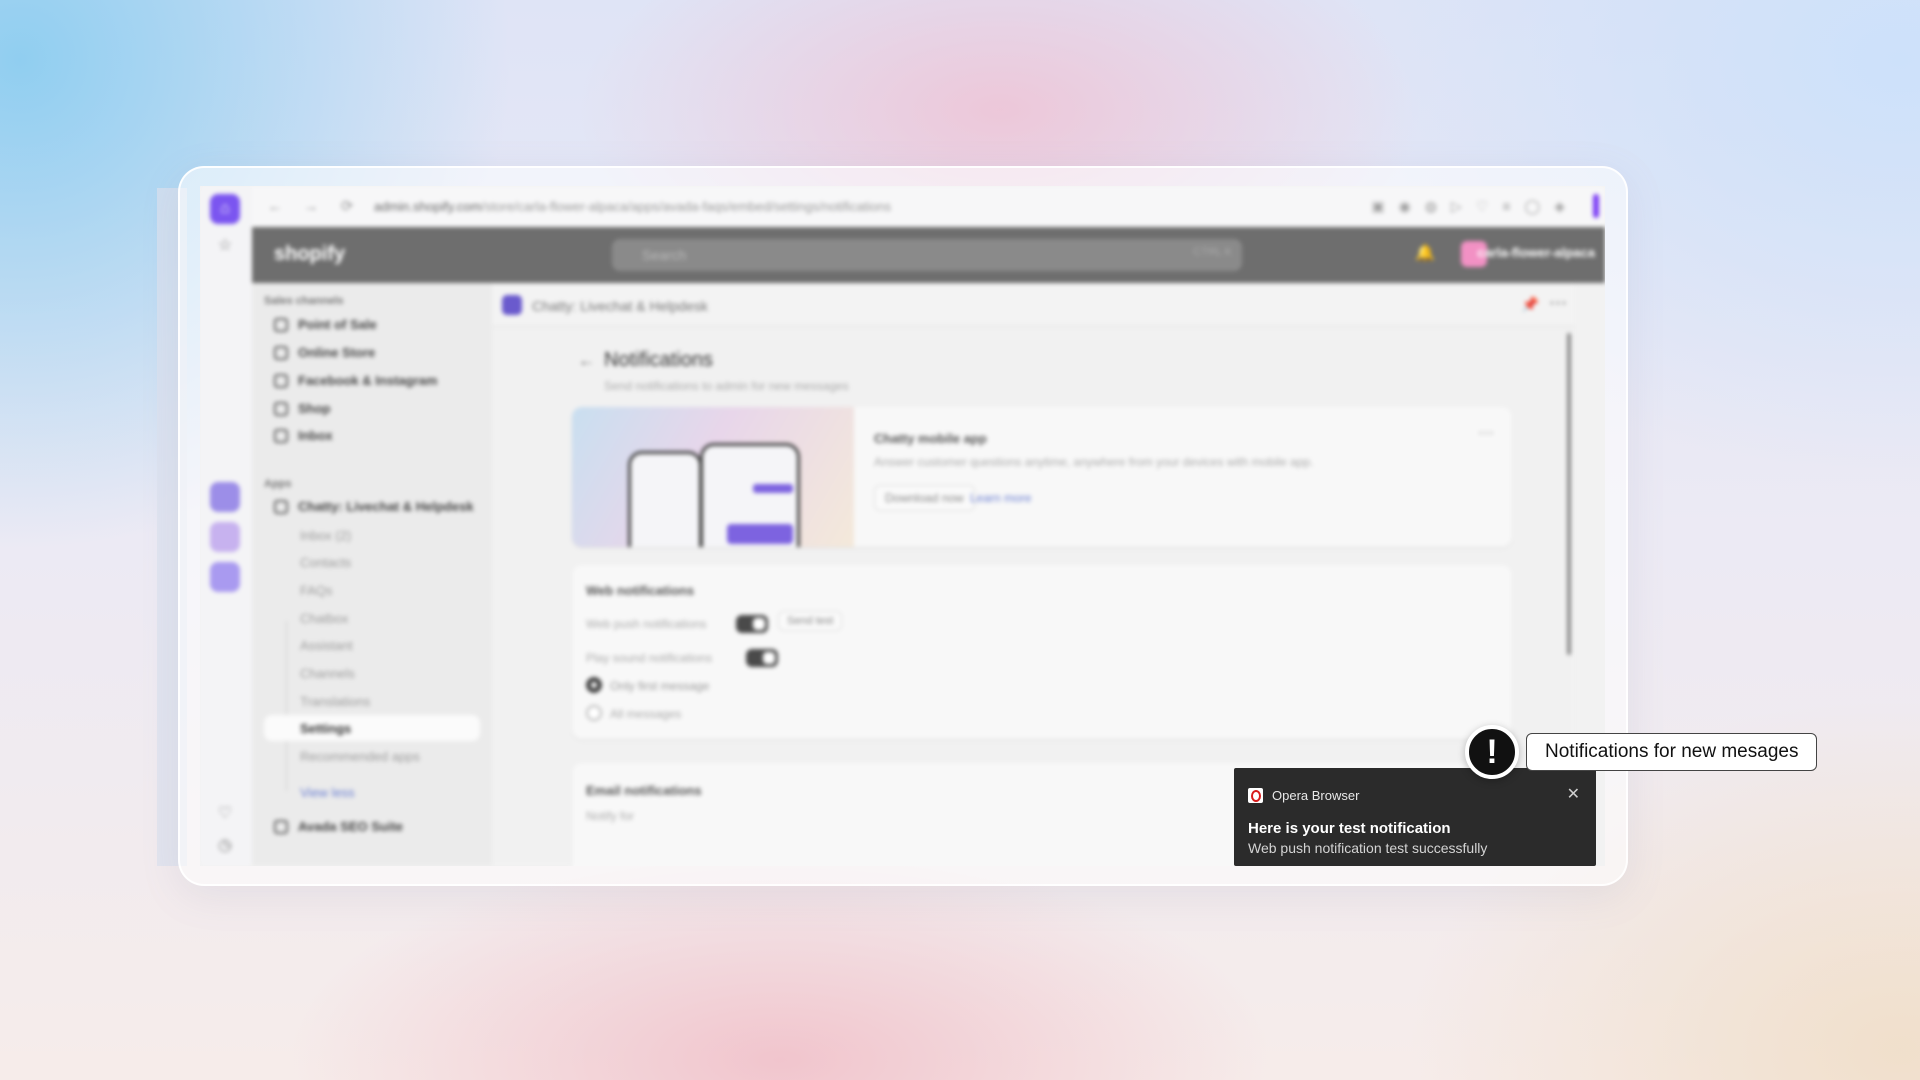  Describe the element at coordinates (275, 206) in the screenshot. I see `back-button: ←` at that location.